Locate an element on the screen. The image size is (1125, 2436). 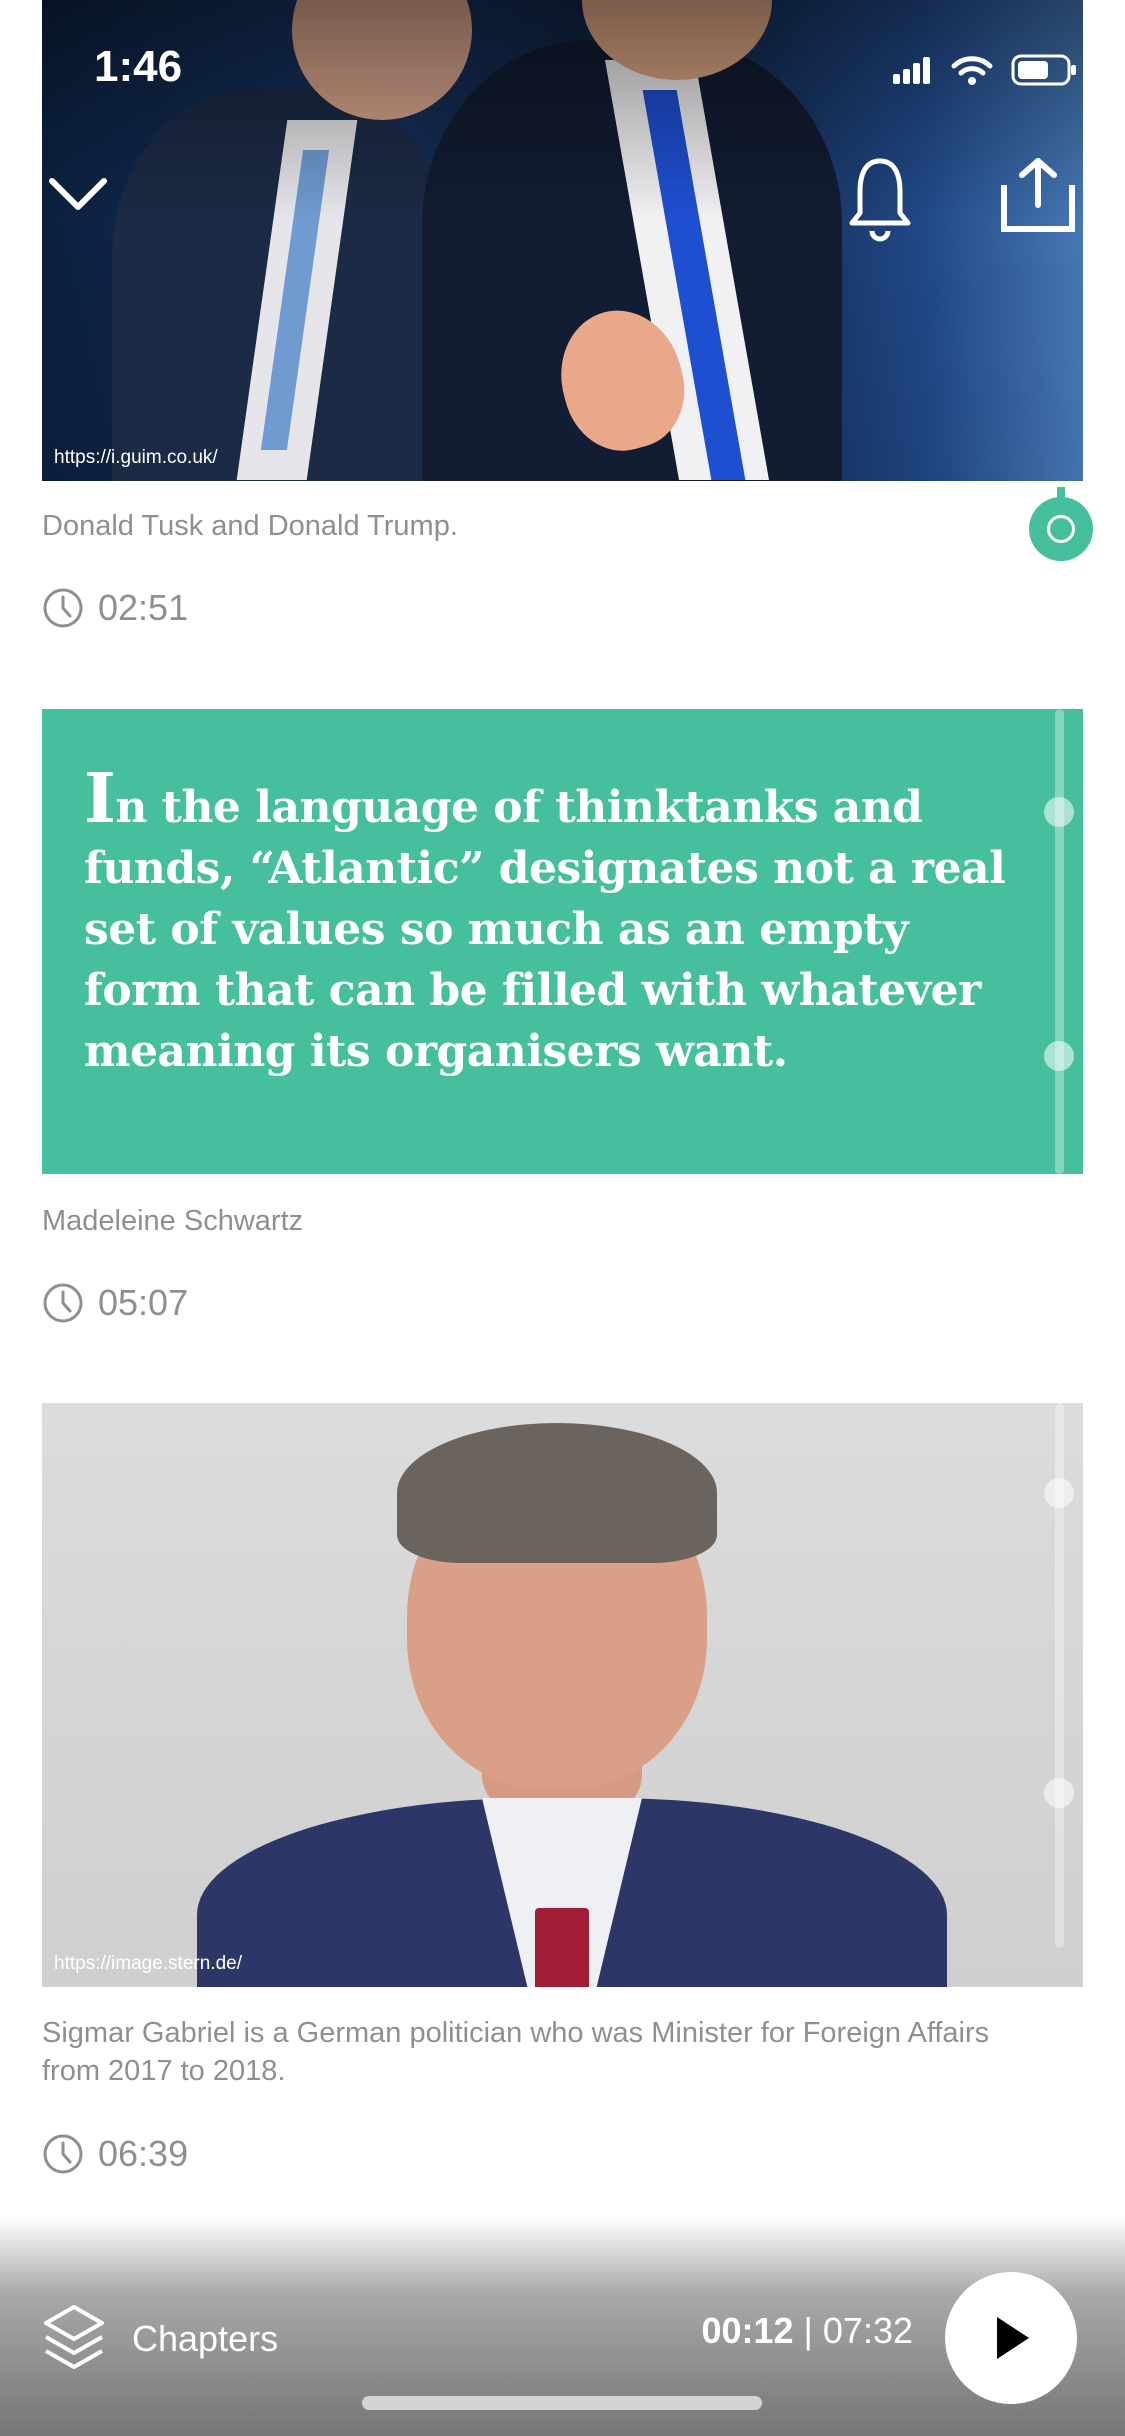
wifi-icon is located at coordinates (972, 70).